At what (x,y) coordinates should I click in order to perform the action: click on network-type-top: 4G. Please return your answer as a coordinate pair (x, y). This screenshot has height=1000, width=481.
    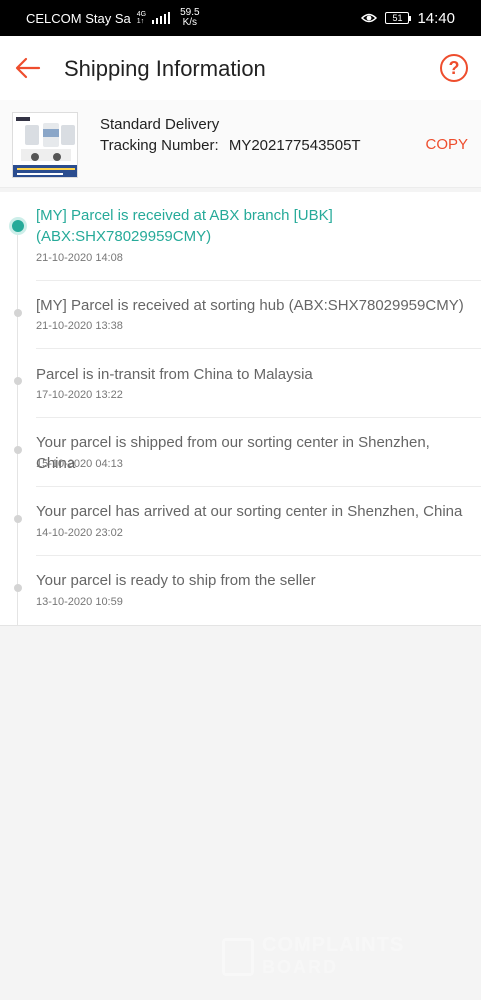
    Looking at the image, I should click on (141, 14).